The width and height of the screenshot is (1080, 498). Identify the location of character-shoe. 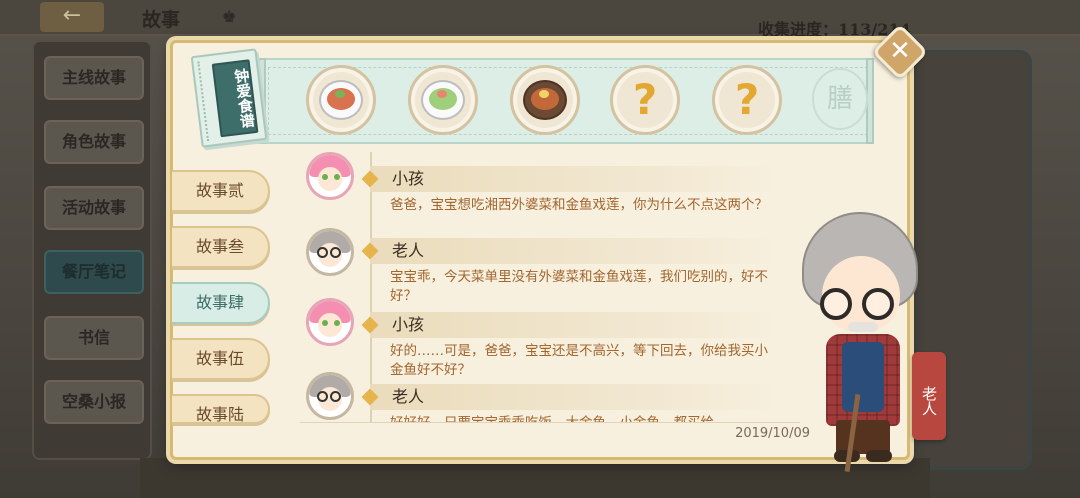
(879, 456).